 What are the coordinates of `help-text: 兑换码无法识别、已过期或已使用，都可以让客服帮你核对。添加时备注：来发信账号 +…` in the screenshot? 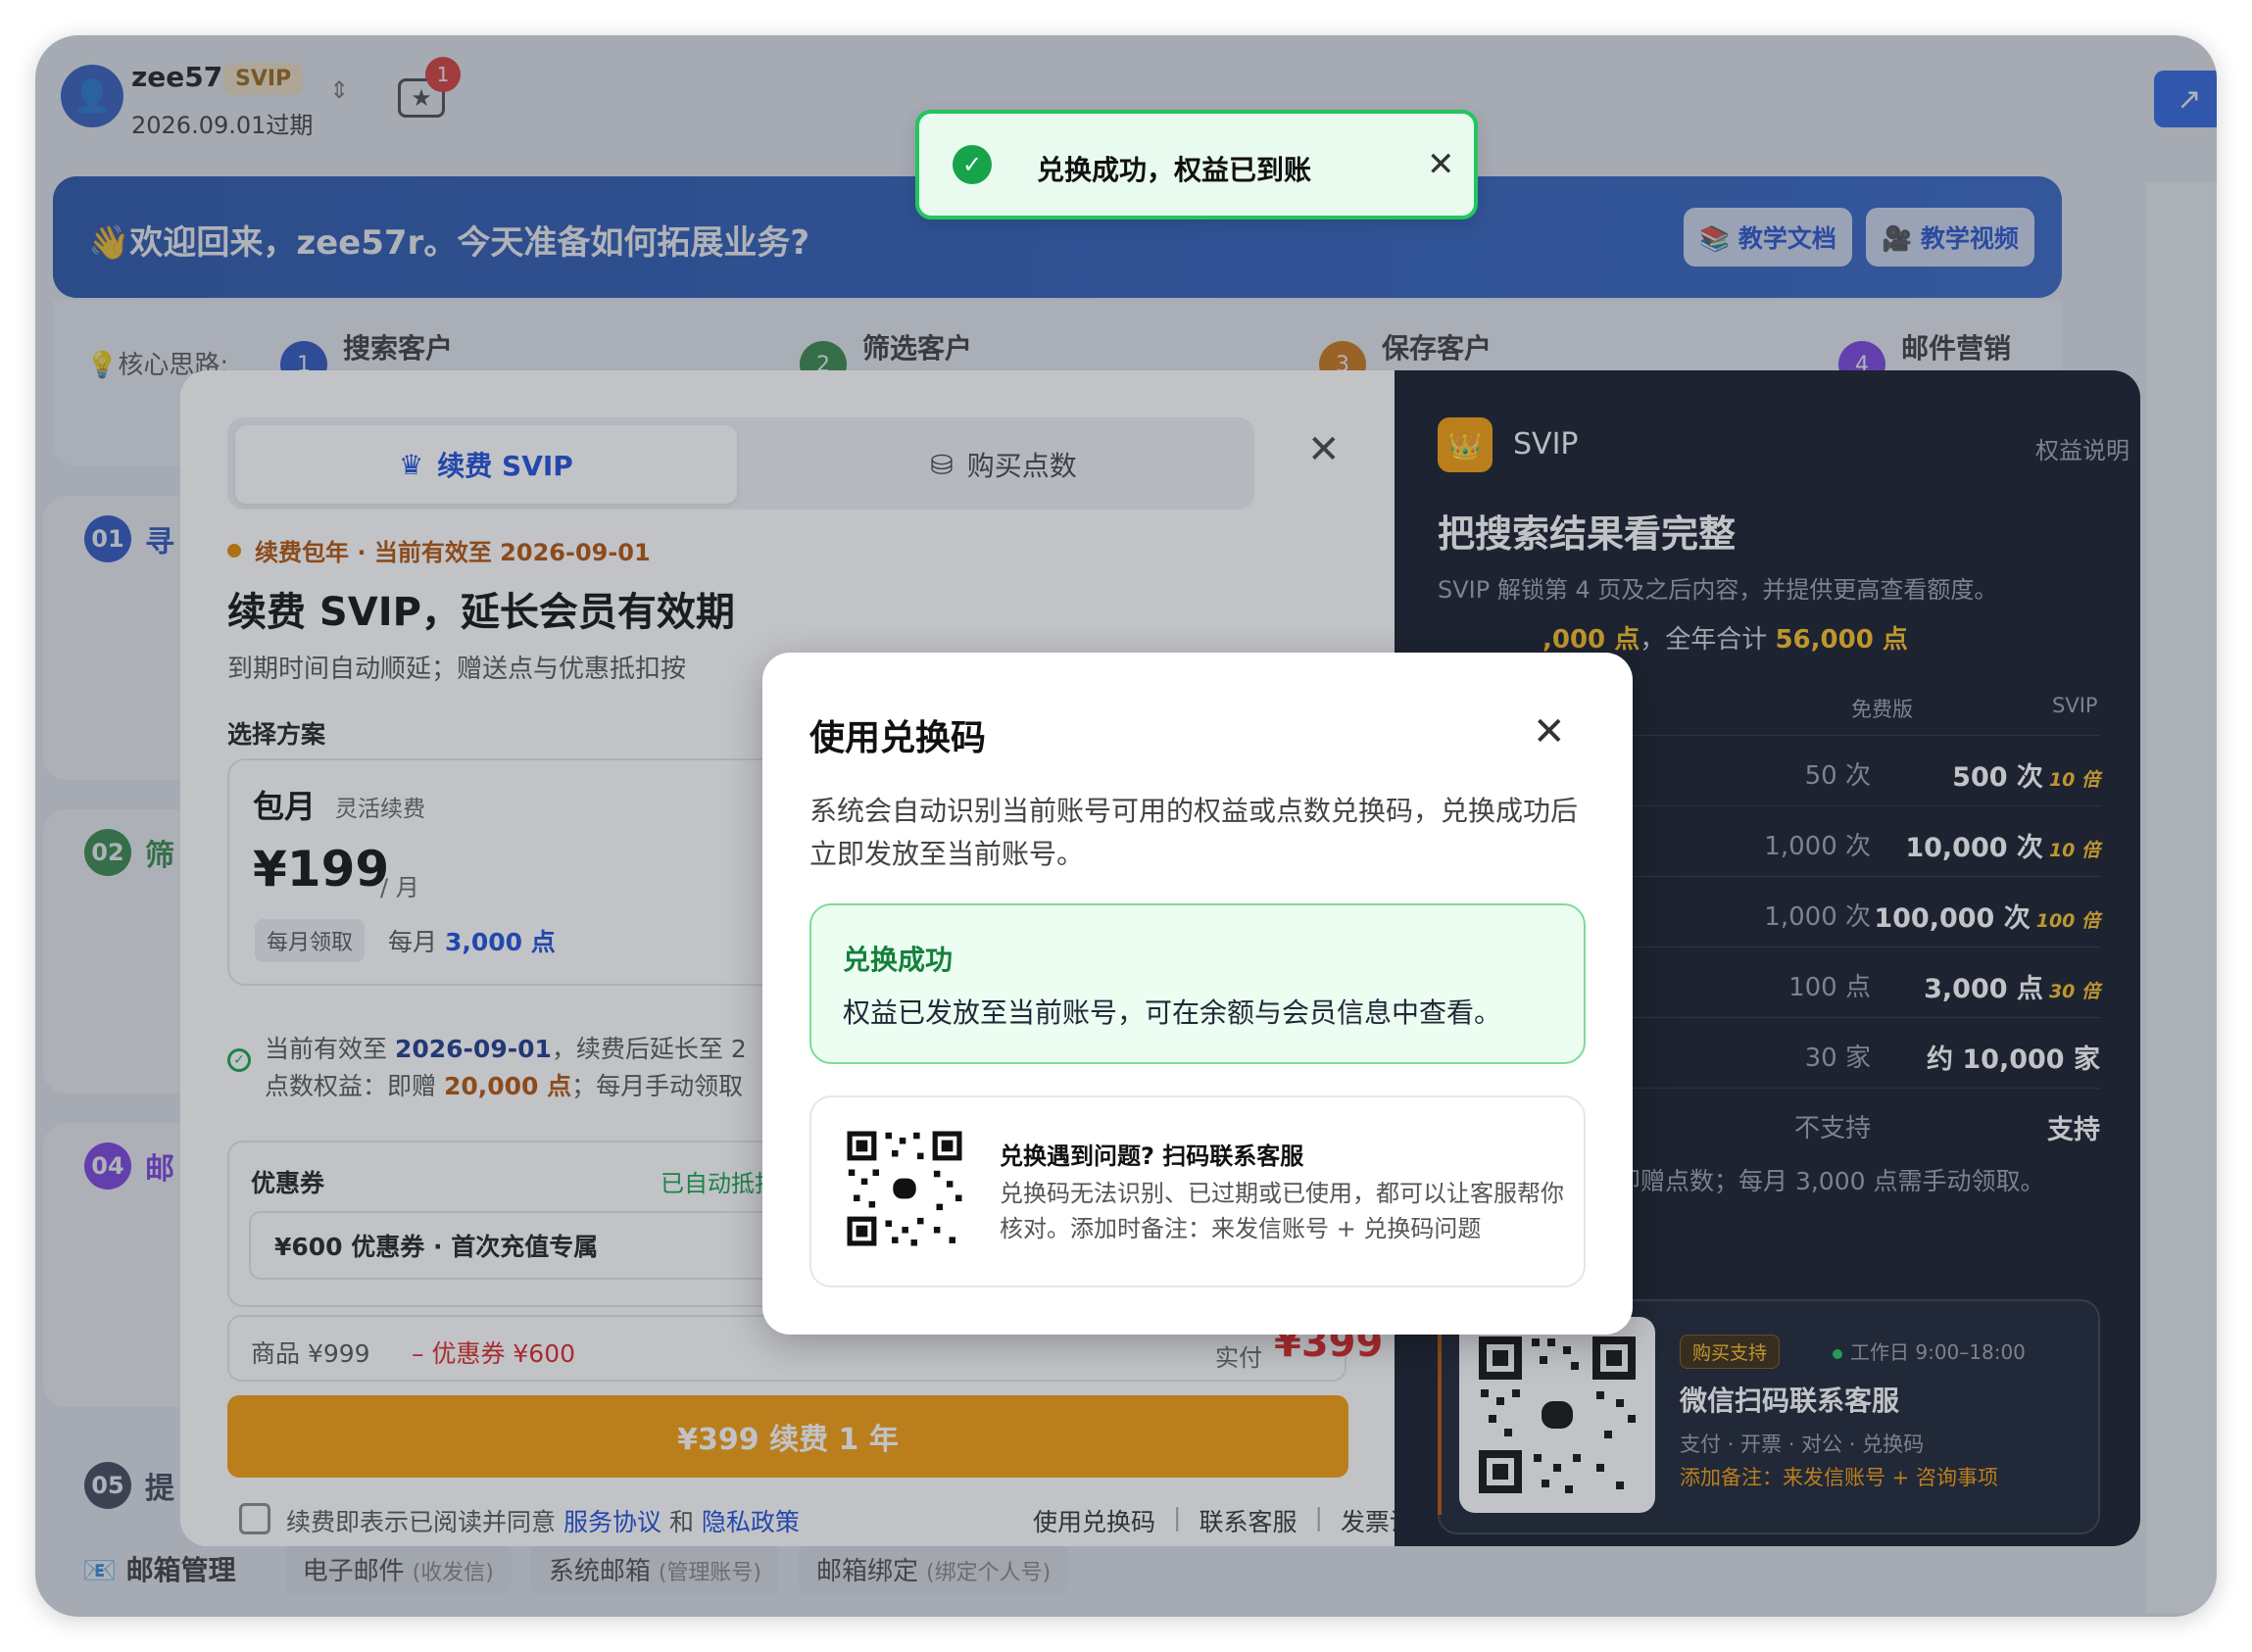 It's located at (1282, 1211).